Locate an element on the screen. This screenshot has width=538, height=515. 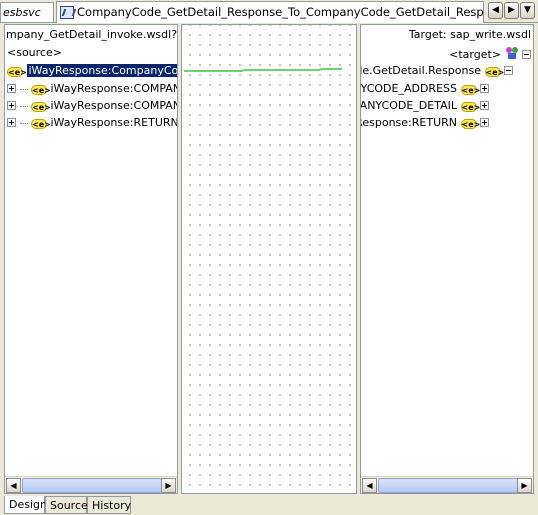
target-root: <target> is located at coordinates (490, 52).